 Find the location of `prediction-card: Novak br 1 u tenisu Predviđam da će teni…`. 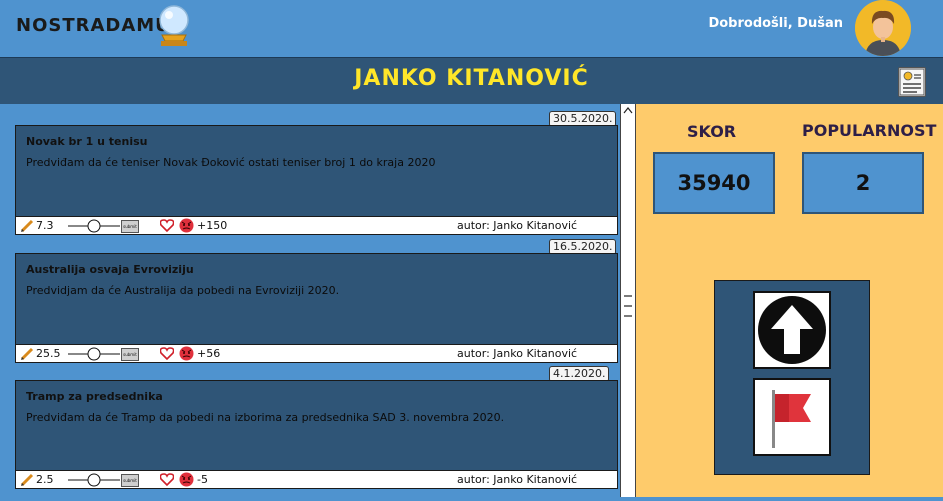

prediction-card: Novak br 1 u tenisu Predviđam da će teni… is located at coordinates (316, 171).